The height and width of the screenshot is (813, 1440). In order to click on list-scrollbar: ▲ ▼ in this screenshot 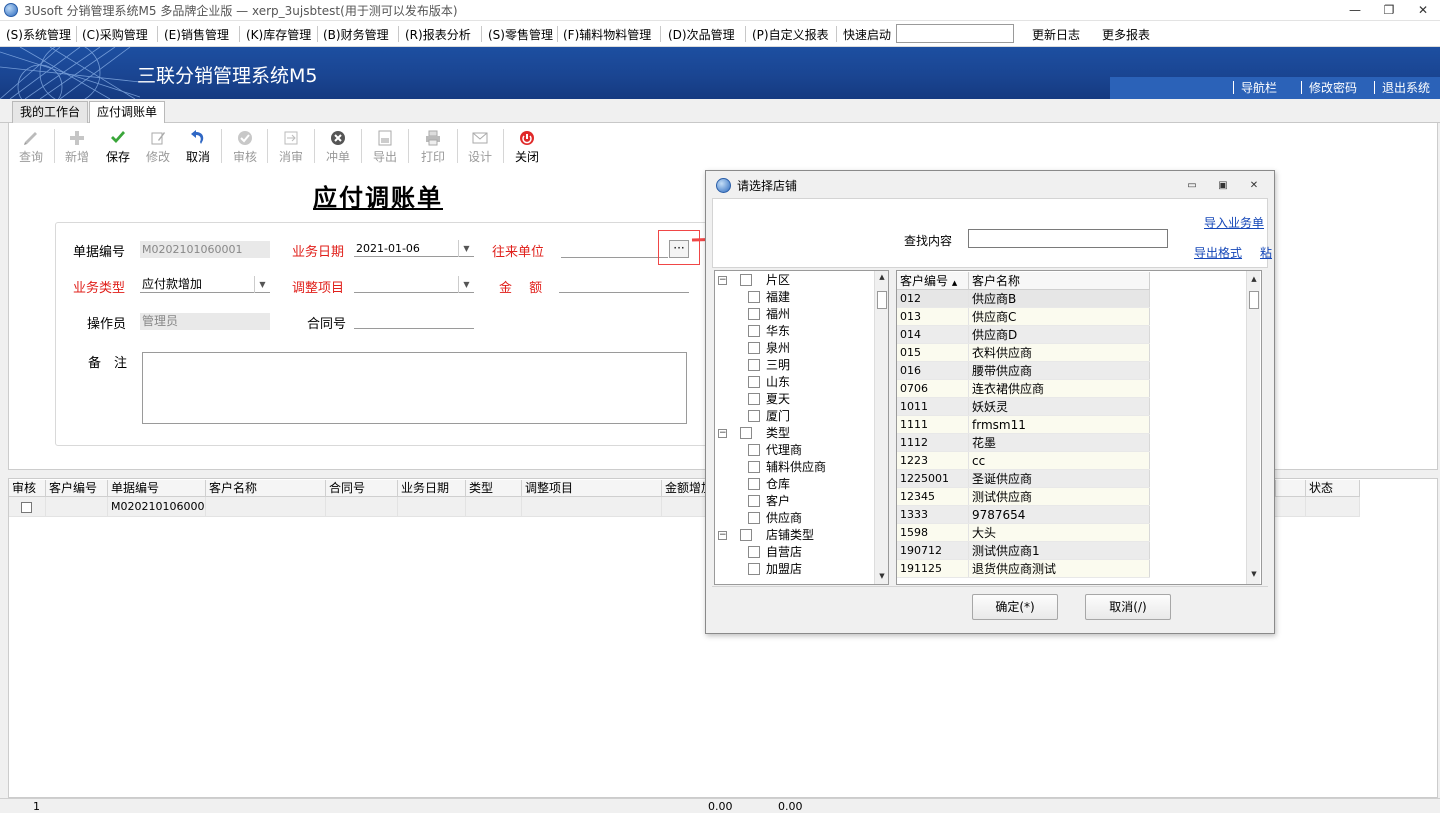, I will do `click(1253, 427)`.